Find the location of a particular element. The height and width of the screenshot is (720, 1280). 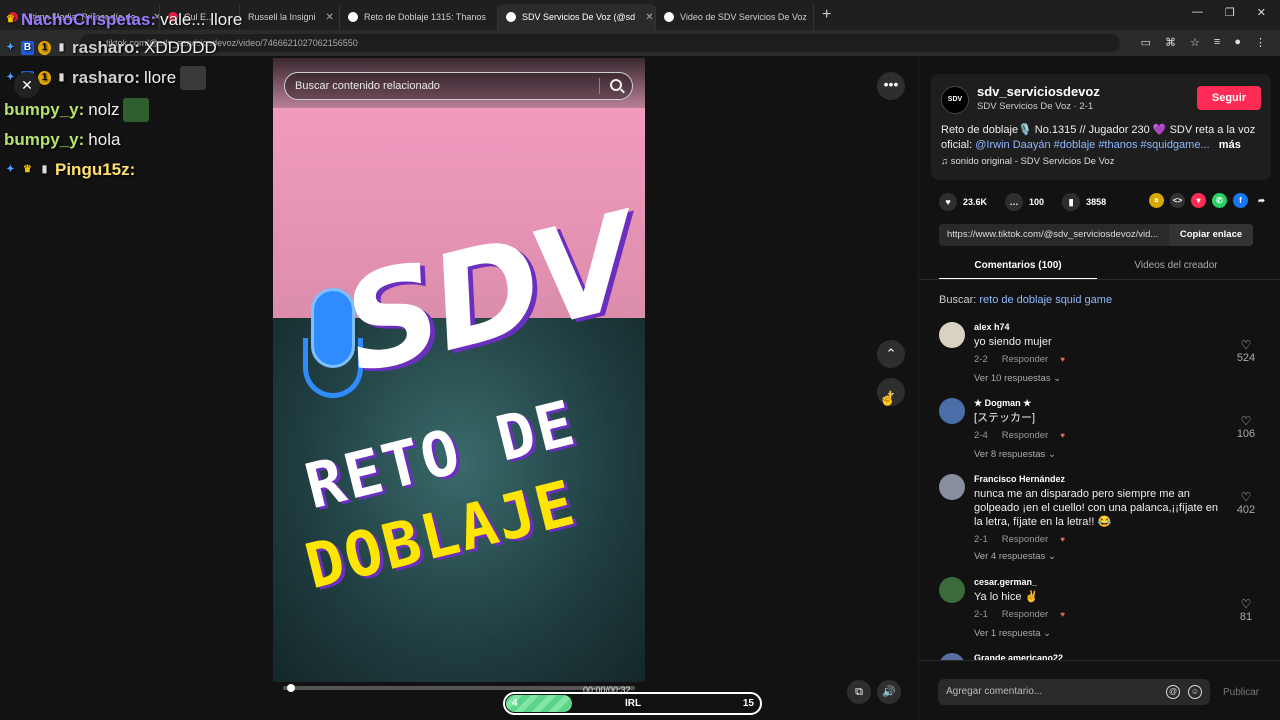

search-suggestion-query: reto de doblaje squid game is located at coordinates (1045, 300).